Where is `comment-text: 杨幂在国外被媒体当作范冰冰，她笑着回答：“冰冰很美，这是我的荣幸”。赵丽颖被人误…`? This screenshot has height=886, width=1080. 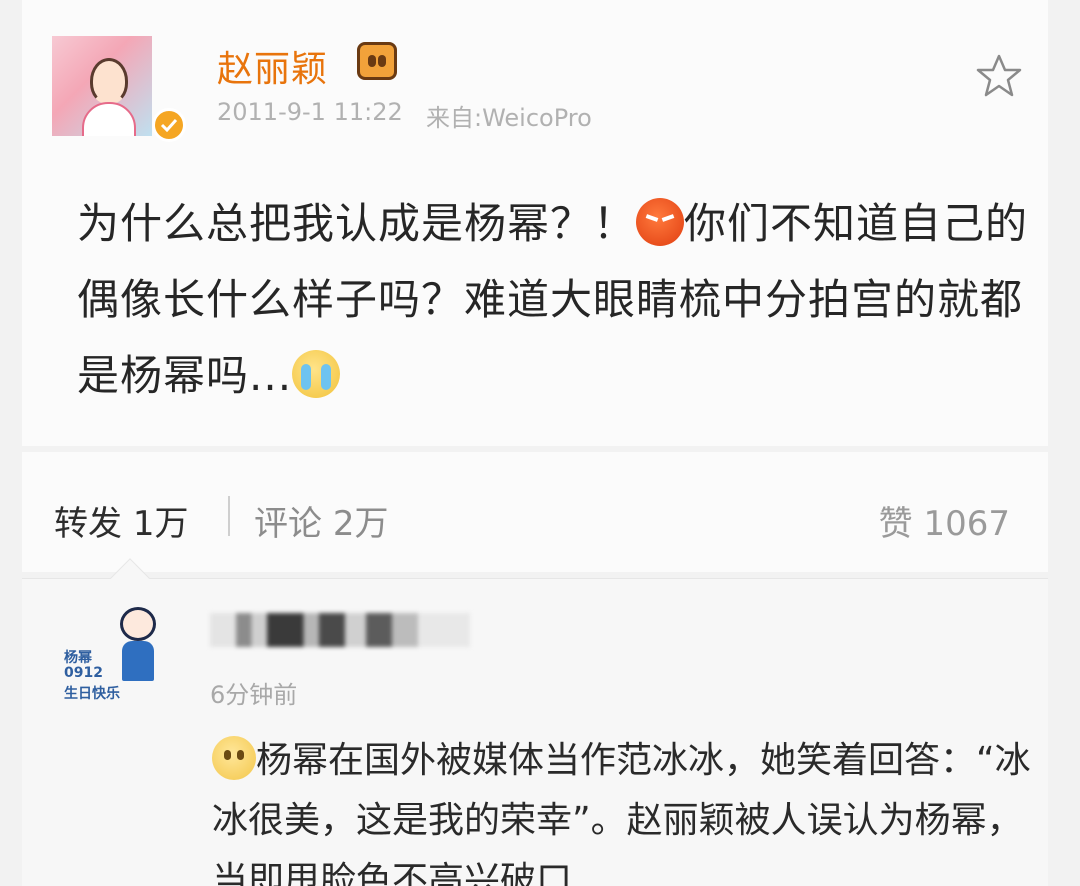 comment-text: 杨幂在国外被媒体当作范冰冰，她笑着回答：“冰冰很美，这是我的荣幸”。赵丽颖被人误… is located at coordinates (621, 813).